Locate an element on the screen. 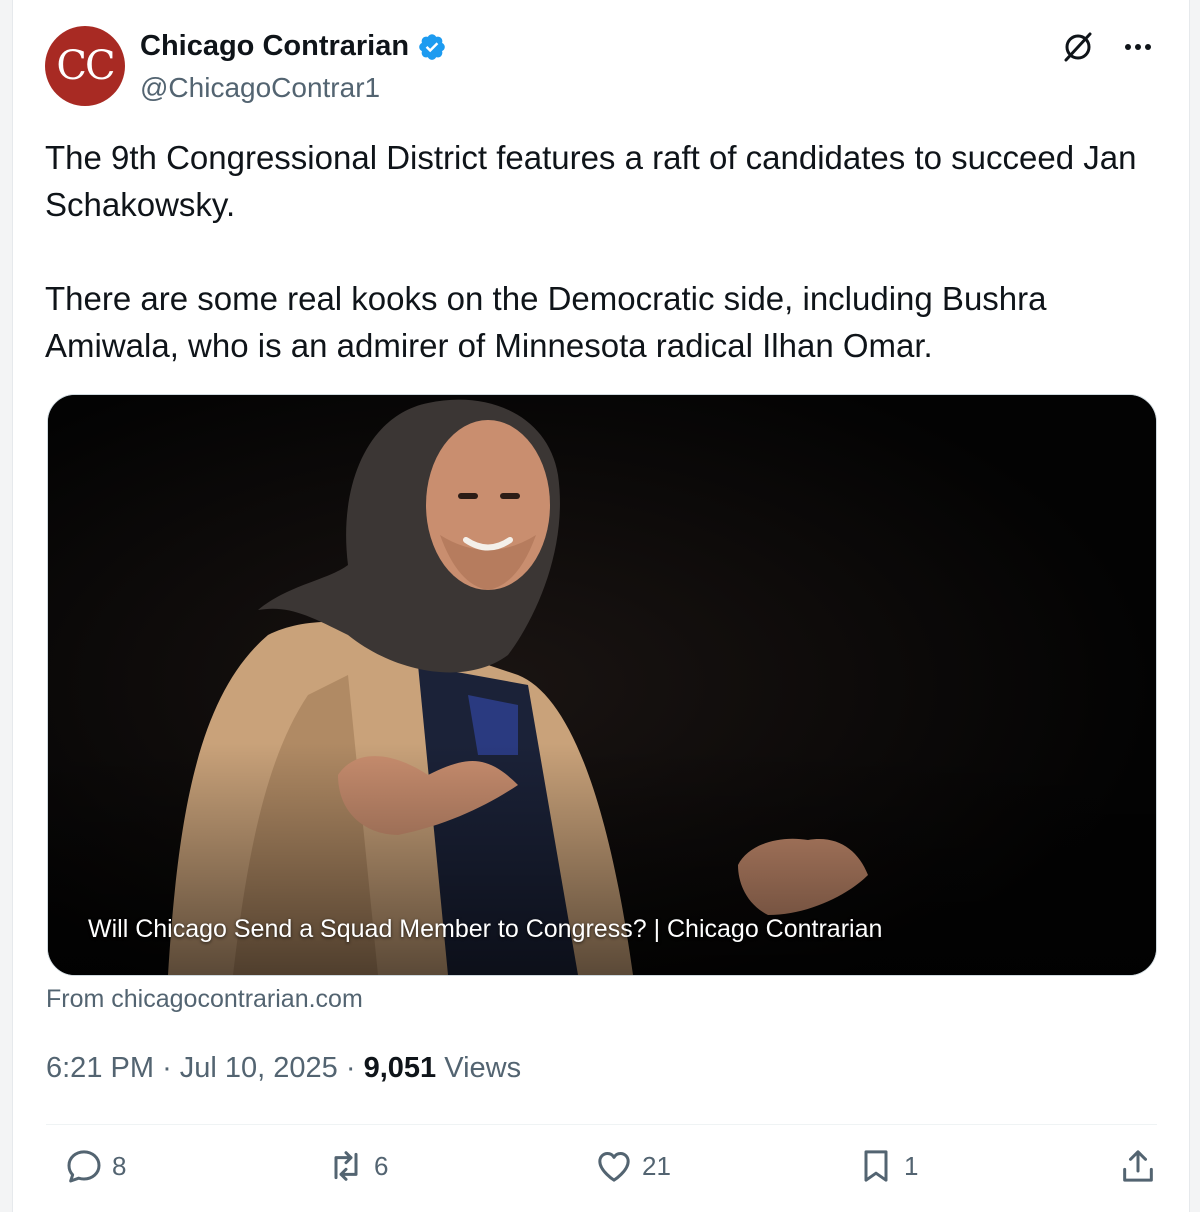 The image size is (1200, 1212). like-button: 21 is located at coordinates (632, 1166).